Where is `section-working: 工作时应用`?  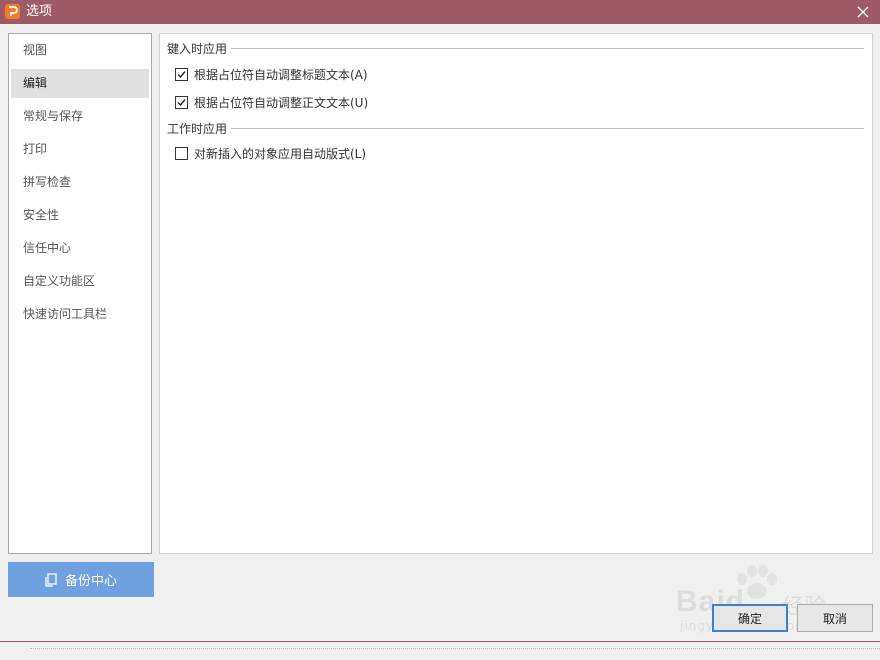 section-working: 工作时应用 is located at coordinates (515, 128).